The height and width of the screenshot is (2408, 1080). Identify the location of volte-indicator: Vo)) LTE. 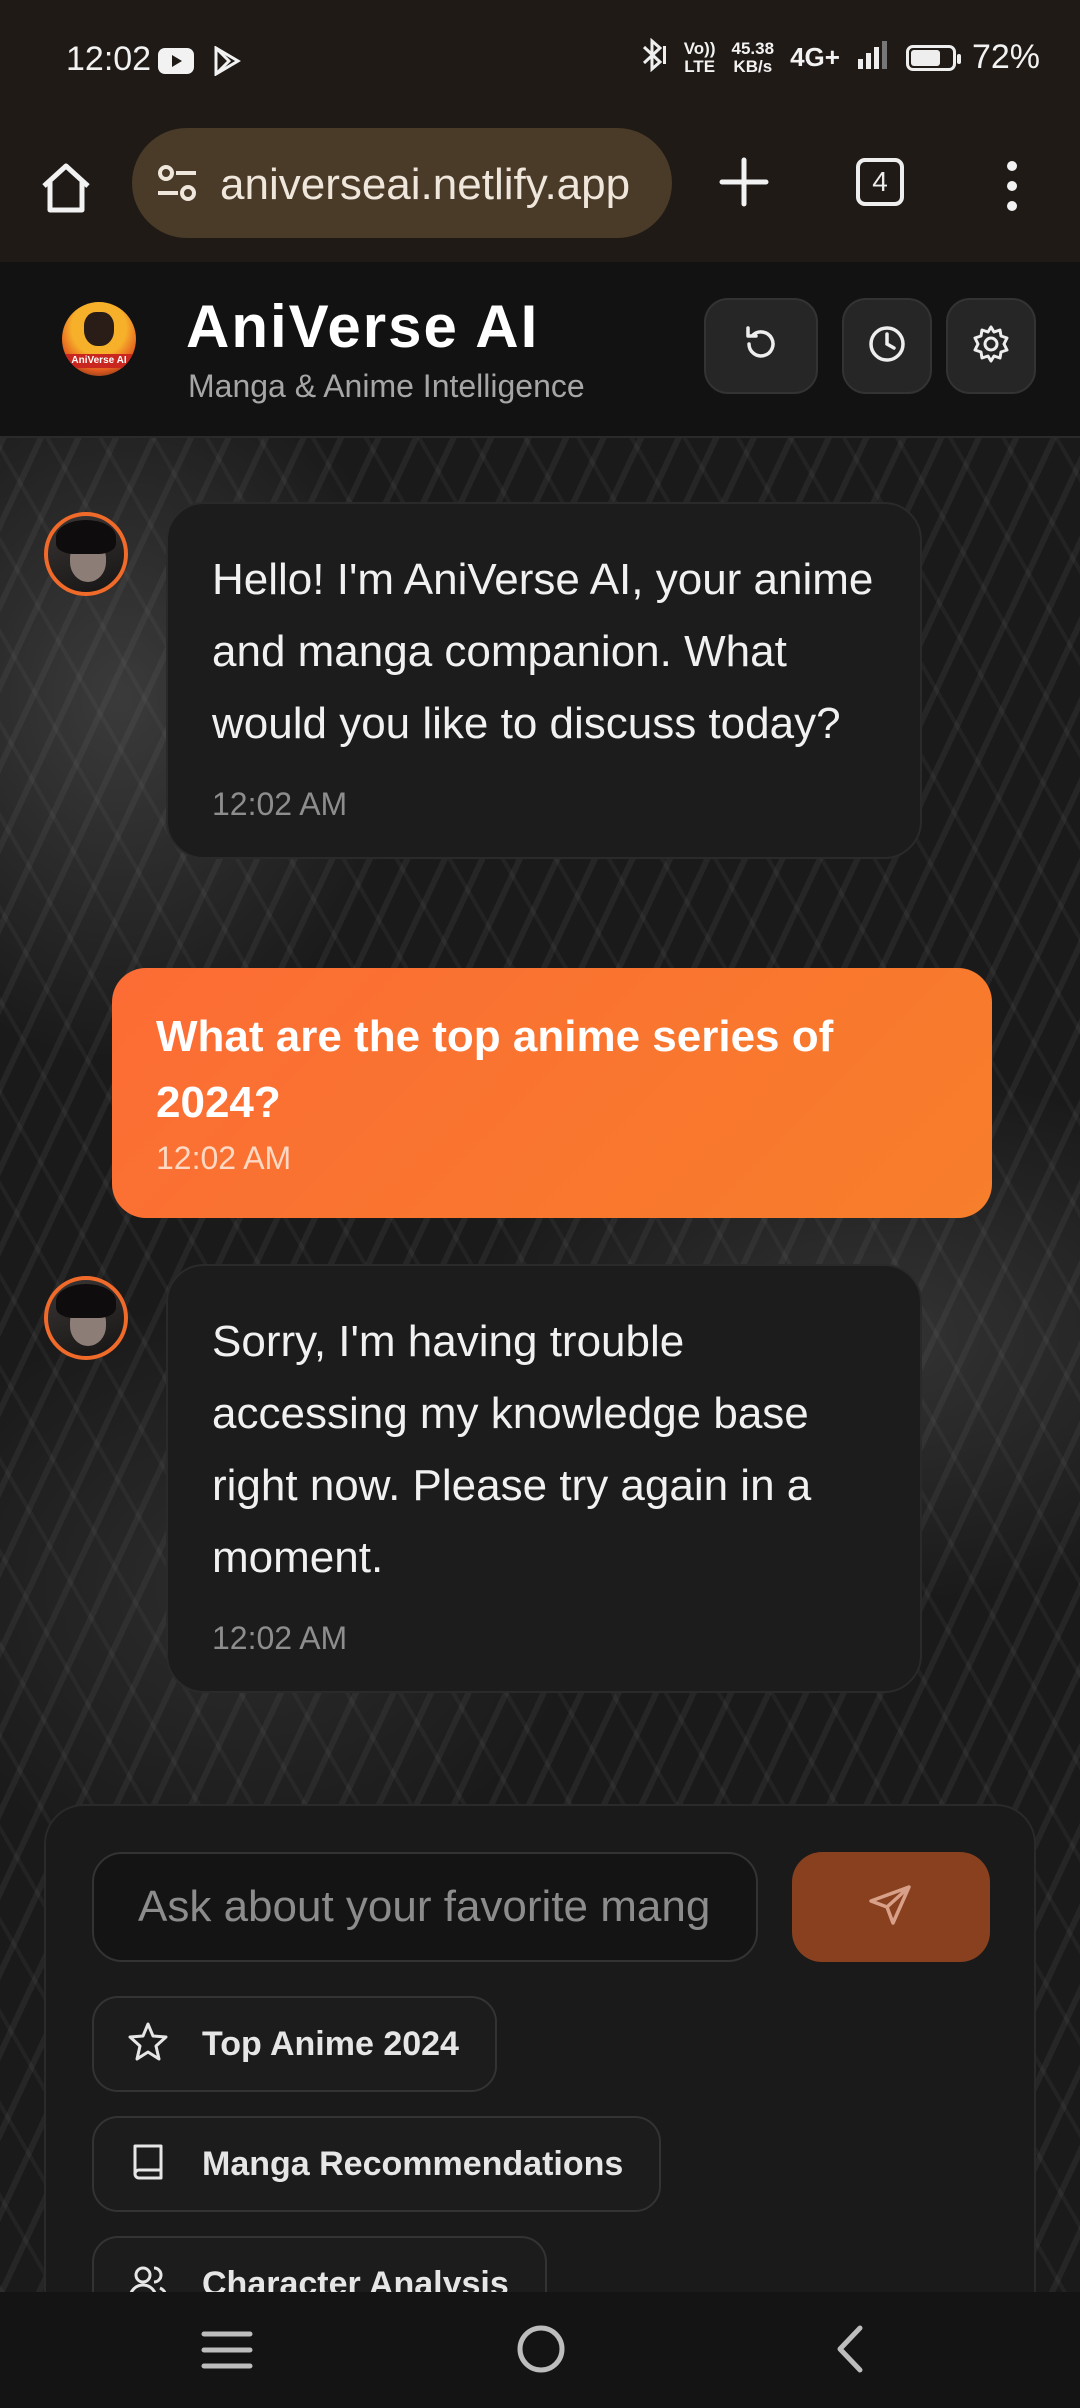
(699, 57).